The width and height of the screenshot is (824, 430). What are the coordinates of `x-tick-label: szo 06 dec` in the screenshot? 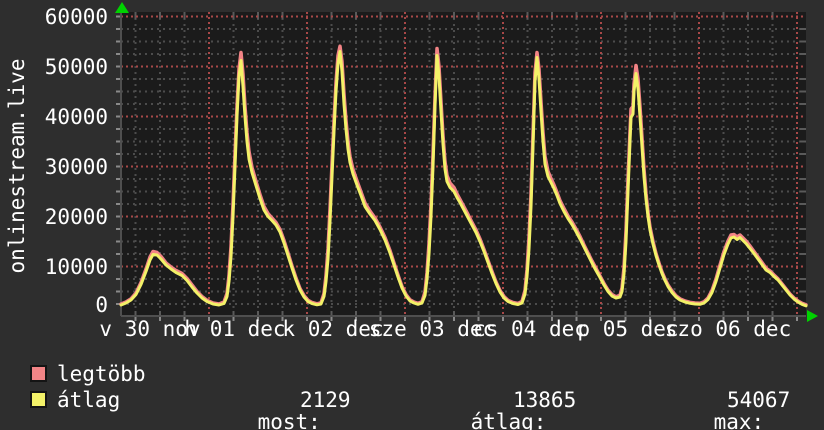 It's located at (728, 329).